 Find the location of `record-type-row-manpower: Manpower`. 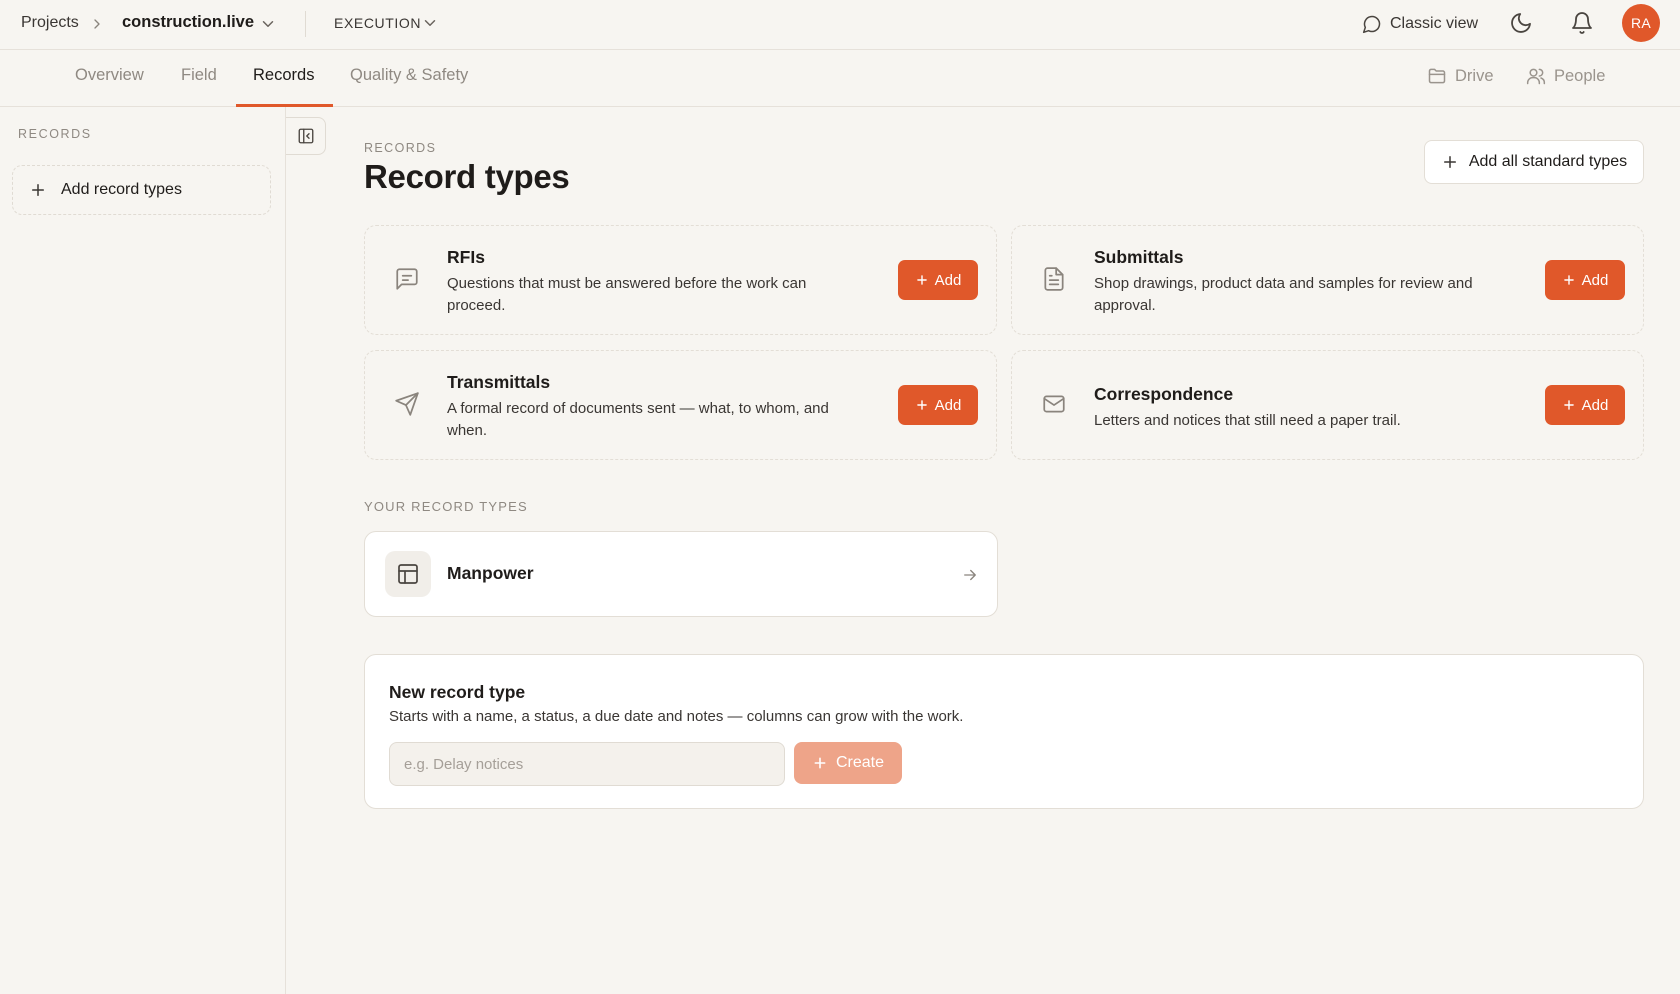

record-type-row-manpower: Manpower is located at coordinates (681, 574).